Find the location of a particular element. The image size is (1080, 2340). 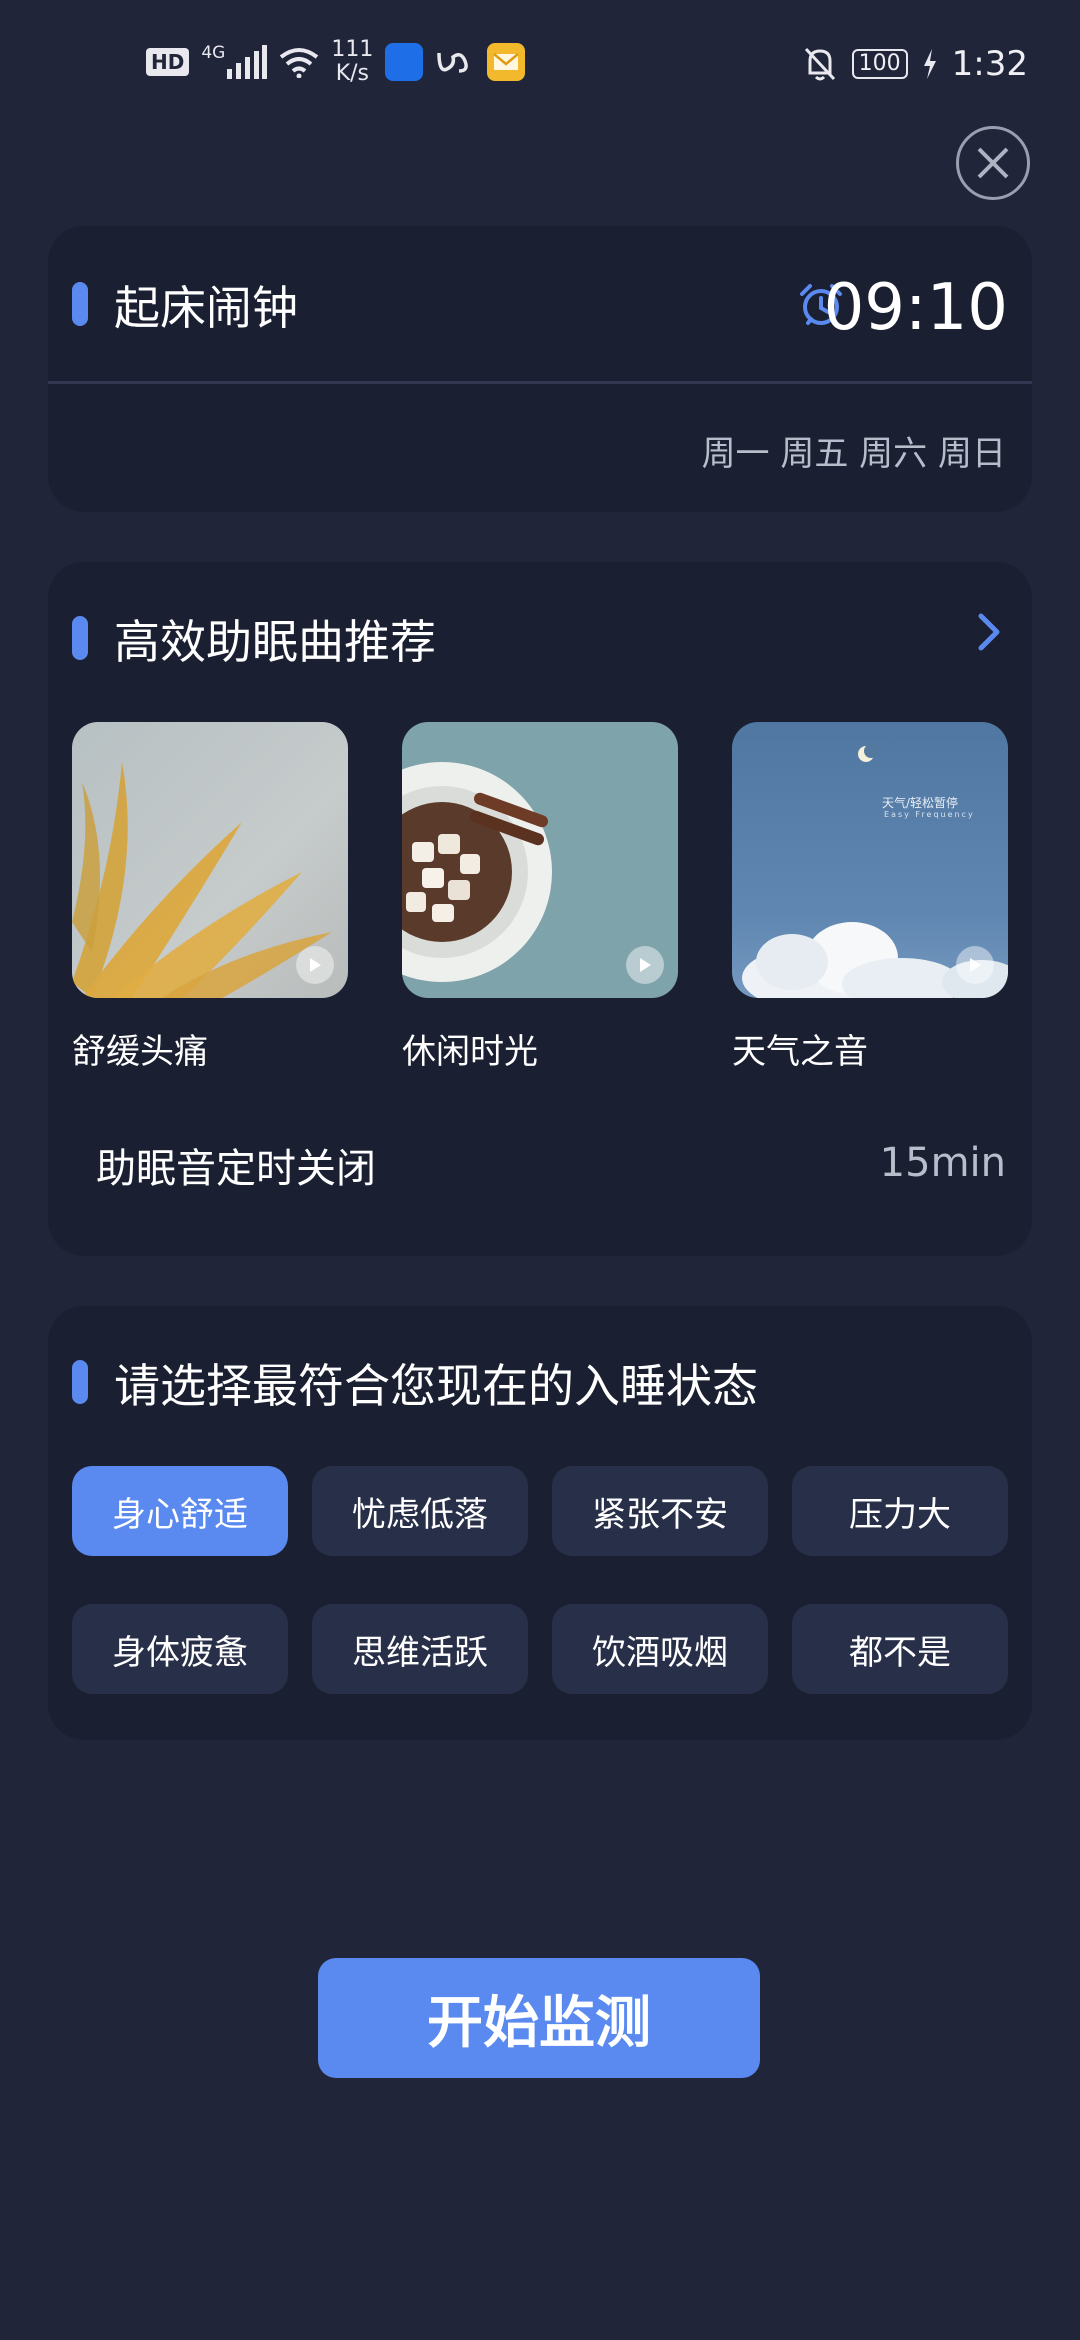

state-option: 身体疲惫 is located at coordinates (180, 1649).